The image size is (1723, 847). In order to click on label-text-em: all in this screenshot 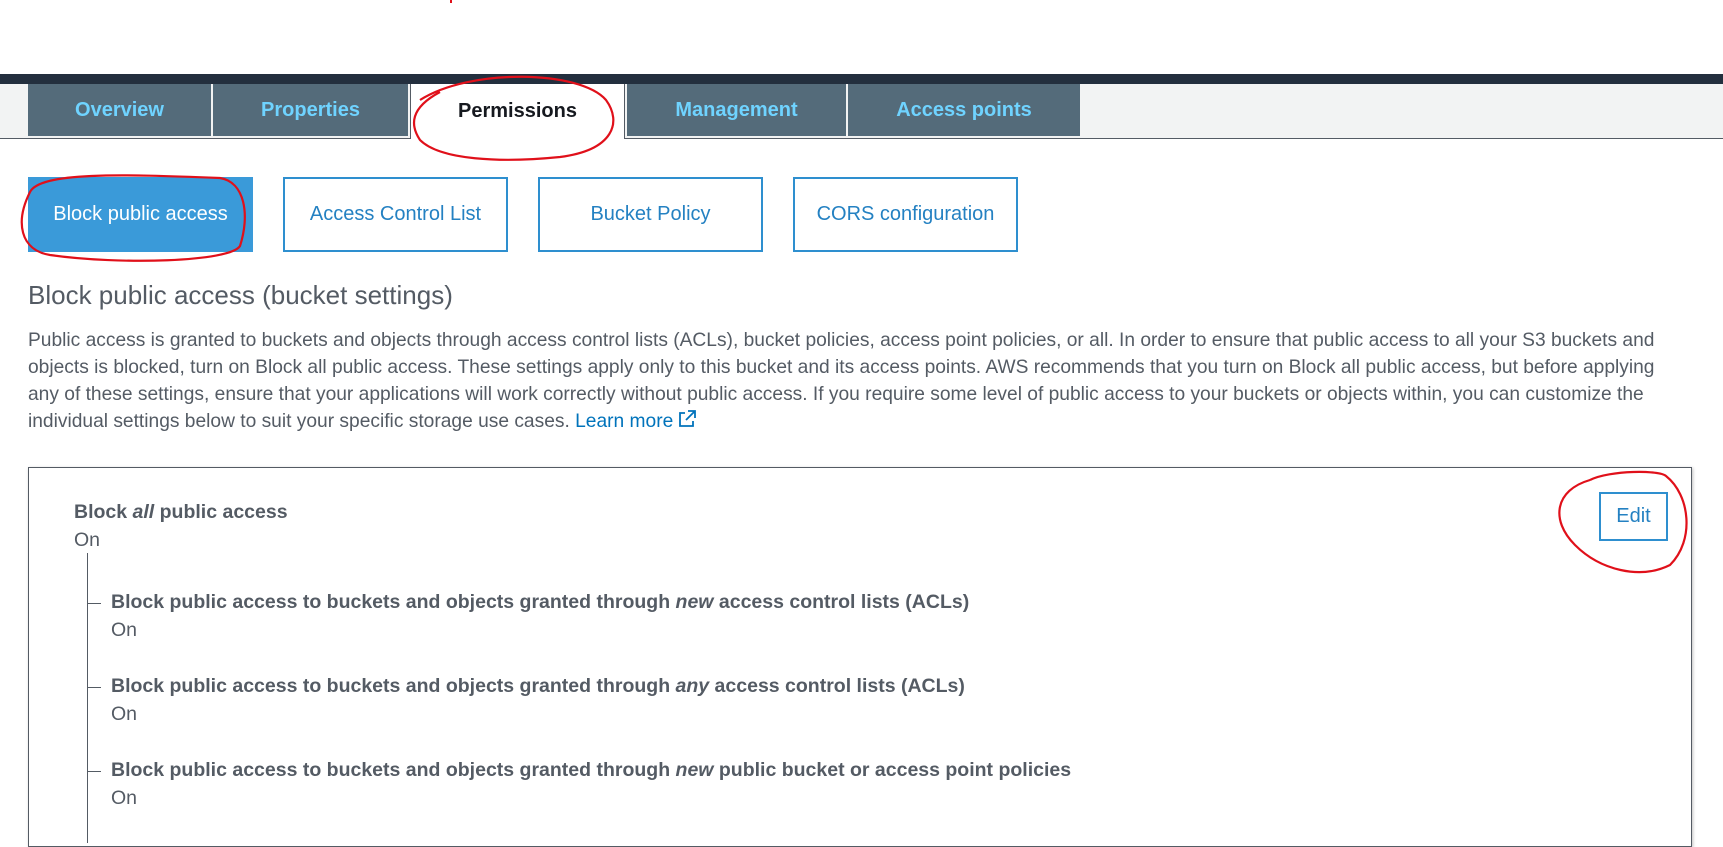, I will do `click(143, 512)`.